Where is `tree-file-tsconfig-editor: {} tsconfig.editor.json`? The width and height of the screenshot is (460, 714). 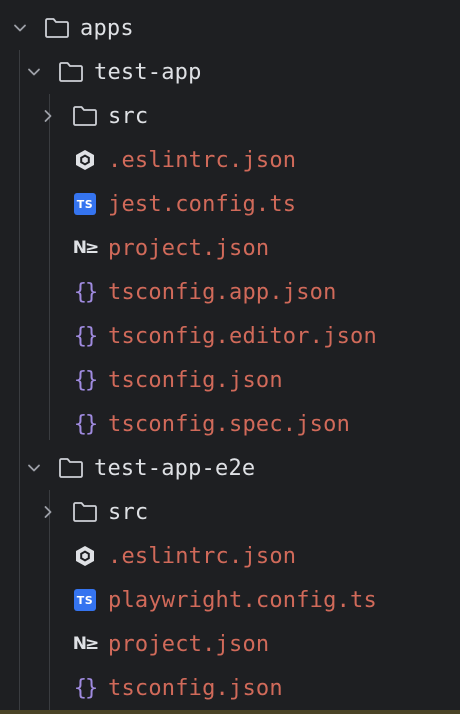
tree-file-tsconfig-editor: {} tsconfig.editor.json is located at coordinates (230, 336).